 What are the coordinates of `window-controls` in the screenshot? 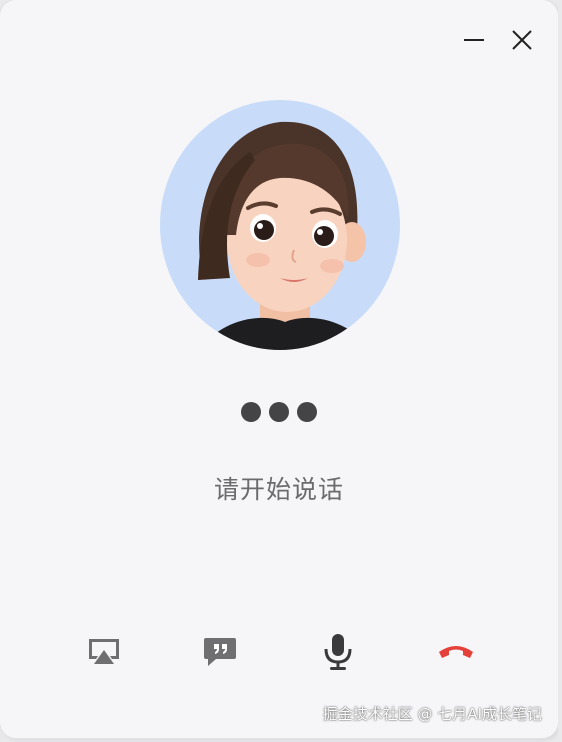 It's located at (498, 40).